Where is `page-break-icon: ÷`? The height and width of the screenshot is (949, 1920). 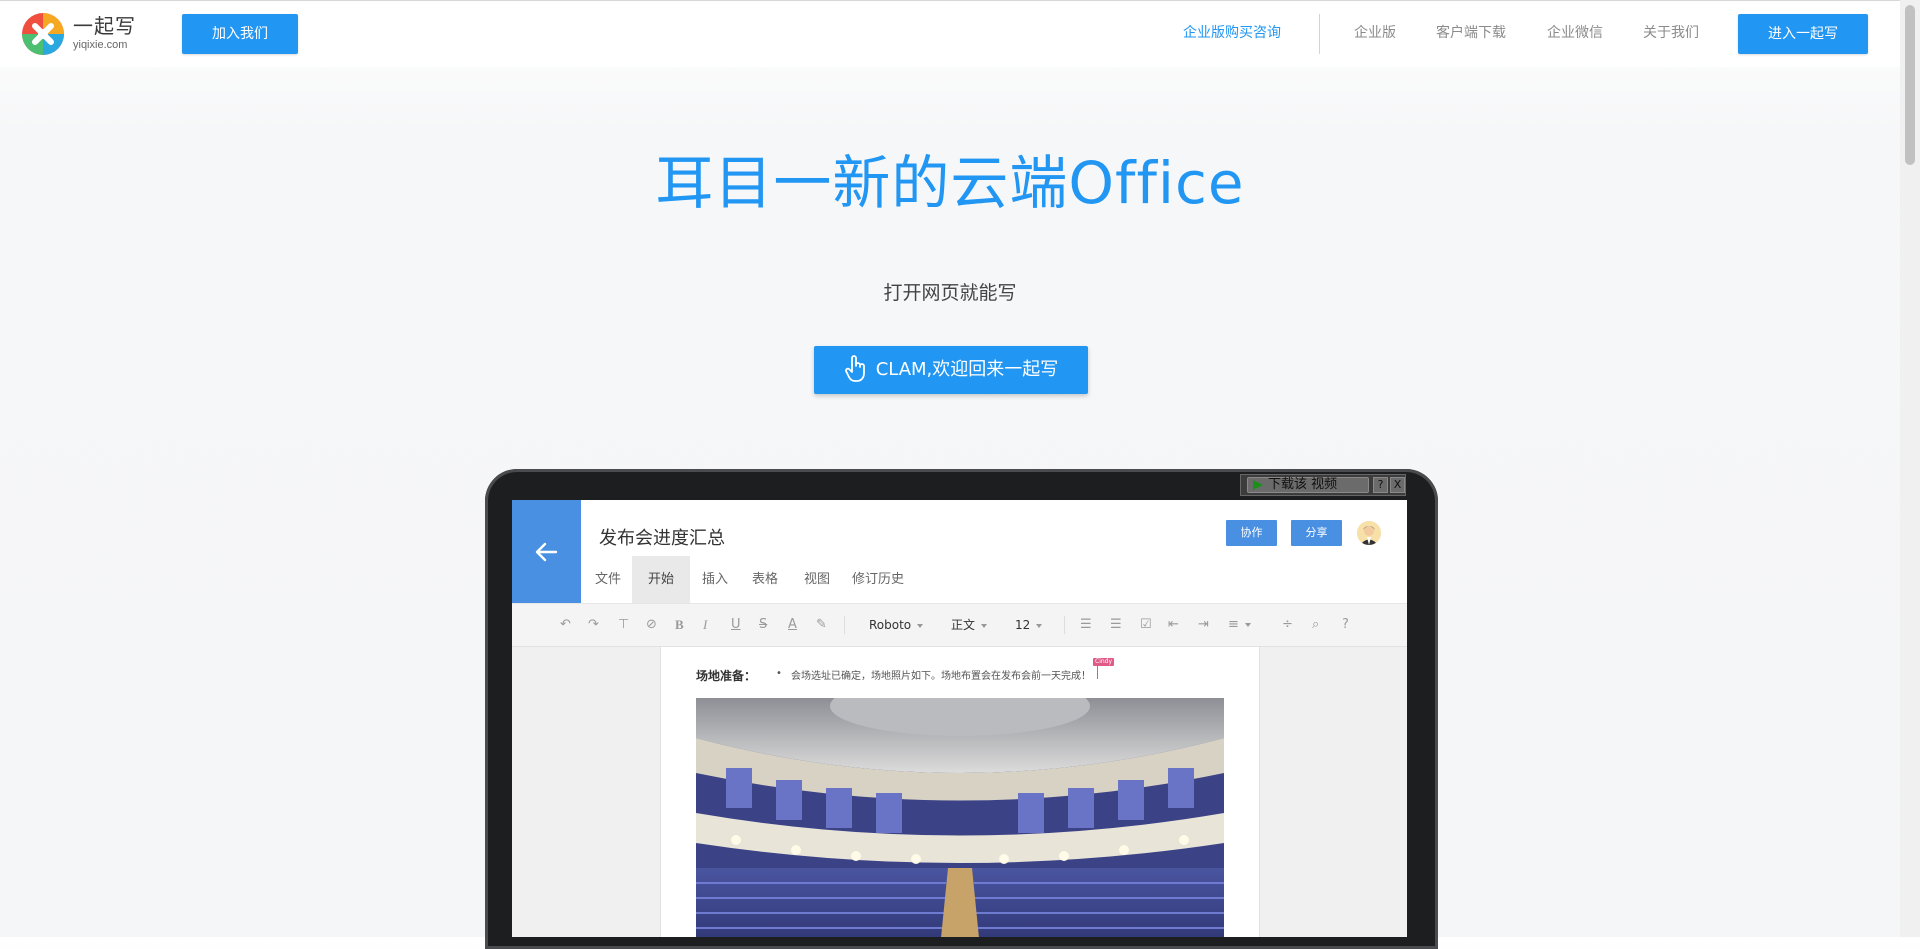 page-break-icon: ÷ is located at coordinates (1287, 625).